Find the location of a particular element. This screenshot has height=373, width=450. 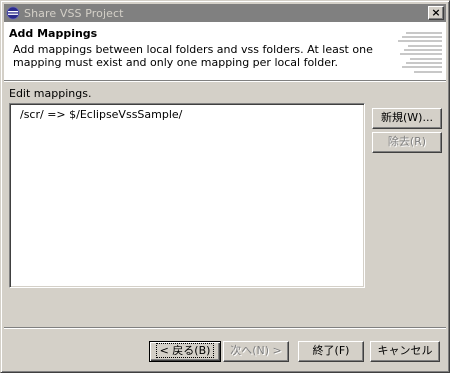

title-bar: Share VSS Project × is located at coordinates (225, 13).